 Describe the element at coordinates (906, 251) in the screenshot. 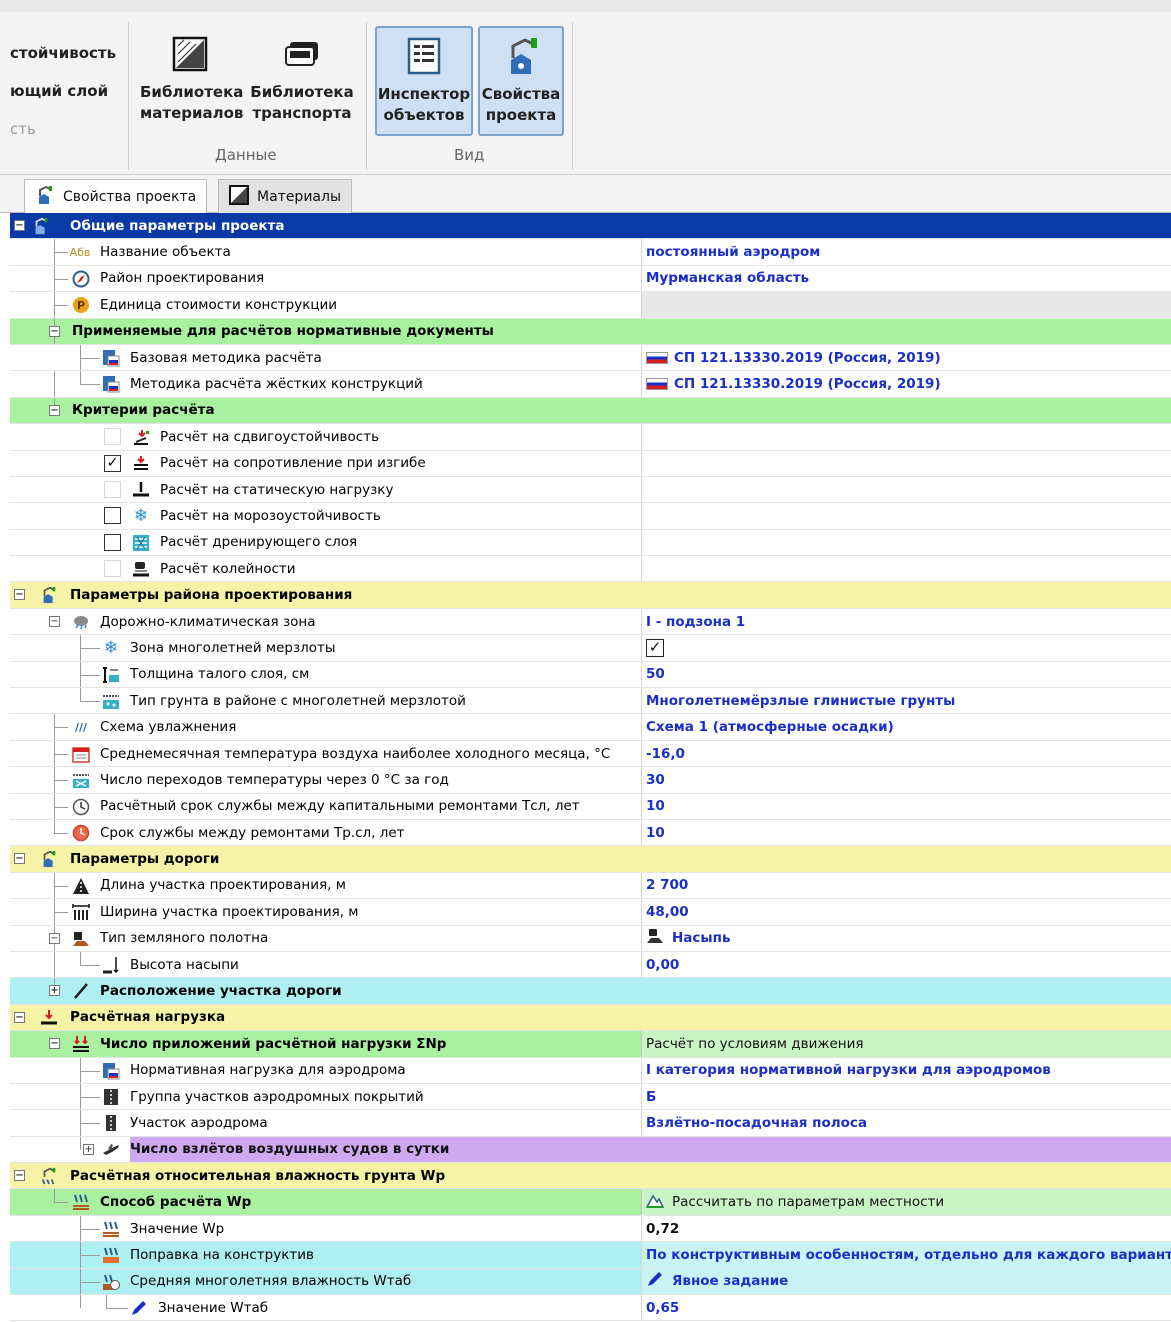

I see `object-name-value: постоянный аэродром` at that location.